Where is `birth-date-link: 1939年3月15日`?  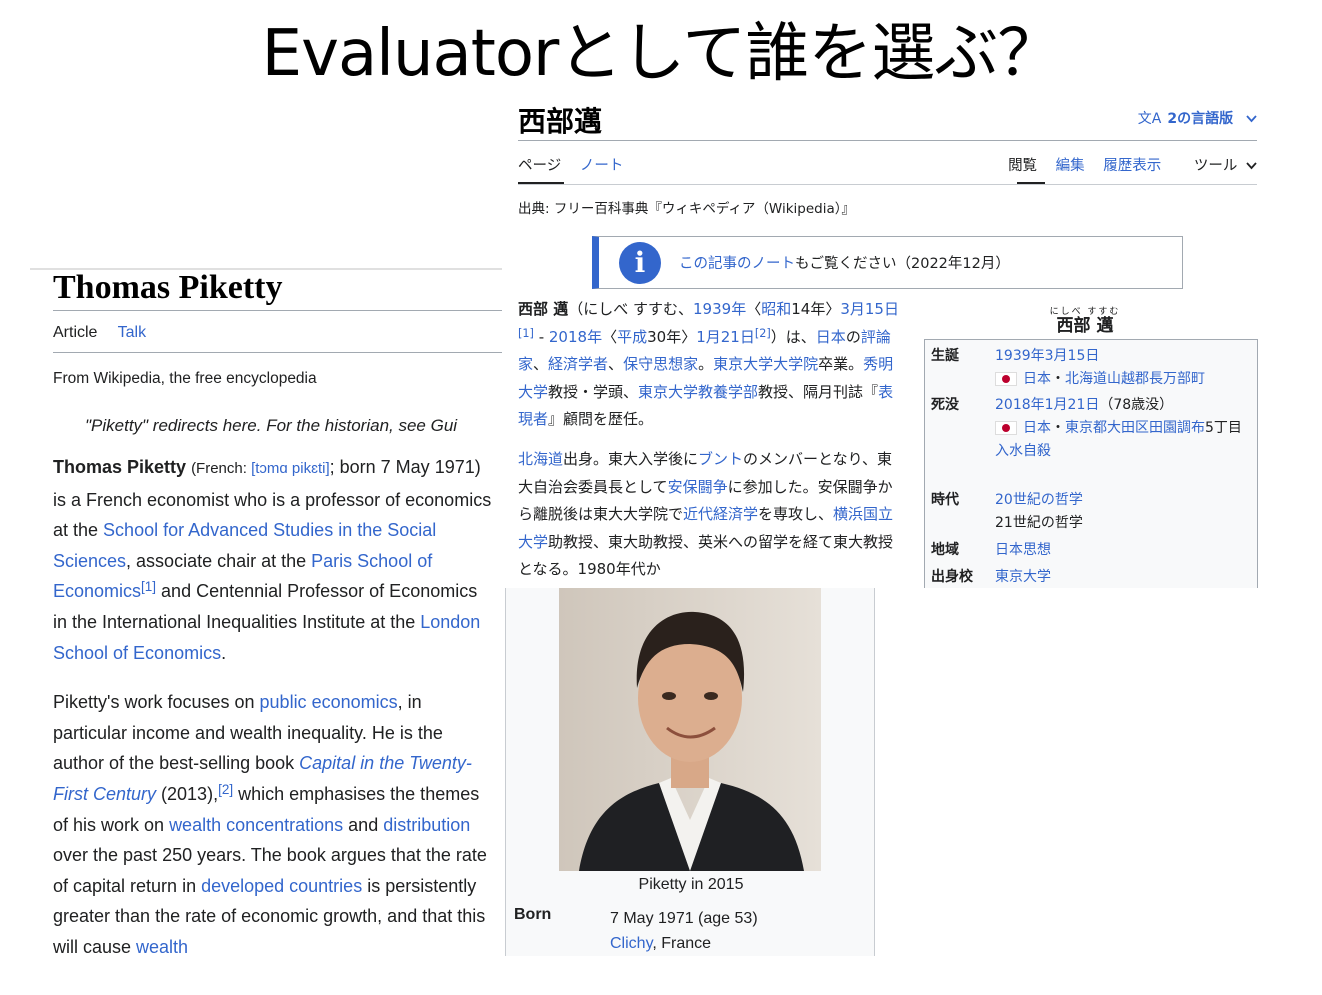
birth-date-link: 1939年3月15日 is located at coordinates (1047, 356).